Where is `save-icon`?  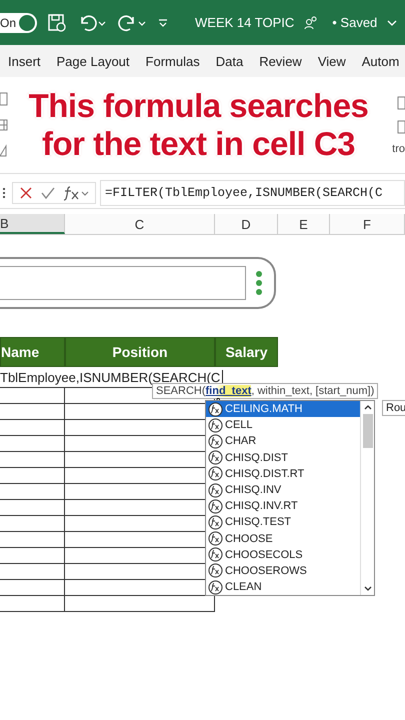 save-icon is located at coordinates (57, 22).